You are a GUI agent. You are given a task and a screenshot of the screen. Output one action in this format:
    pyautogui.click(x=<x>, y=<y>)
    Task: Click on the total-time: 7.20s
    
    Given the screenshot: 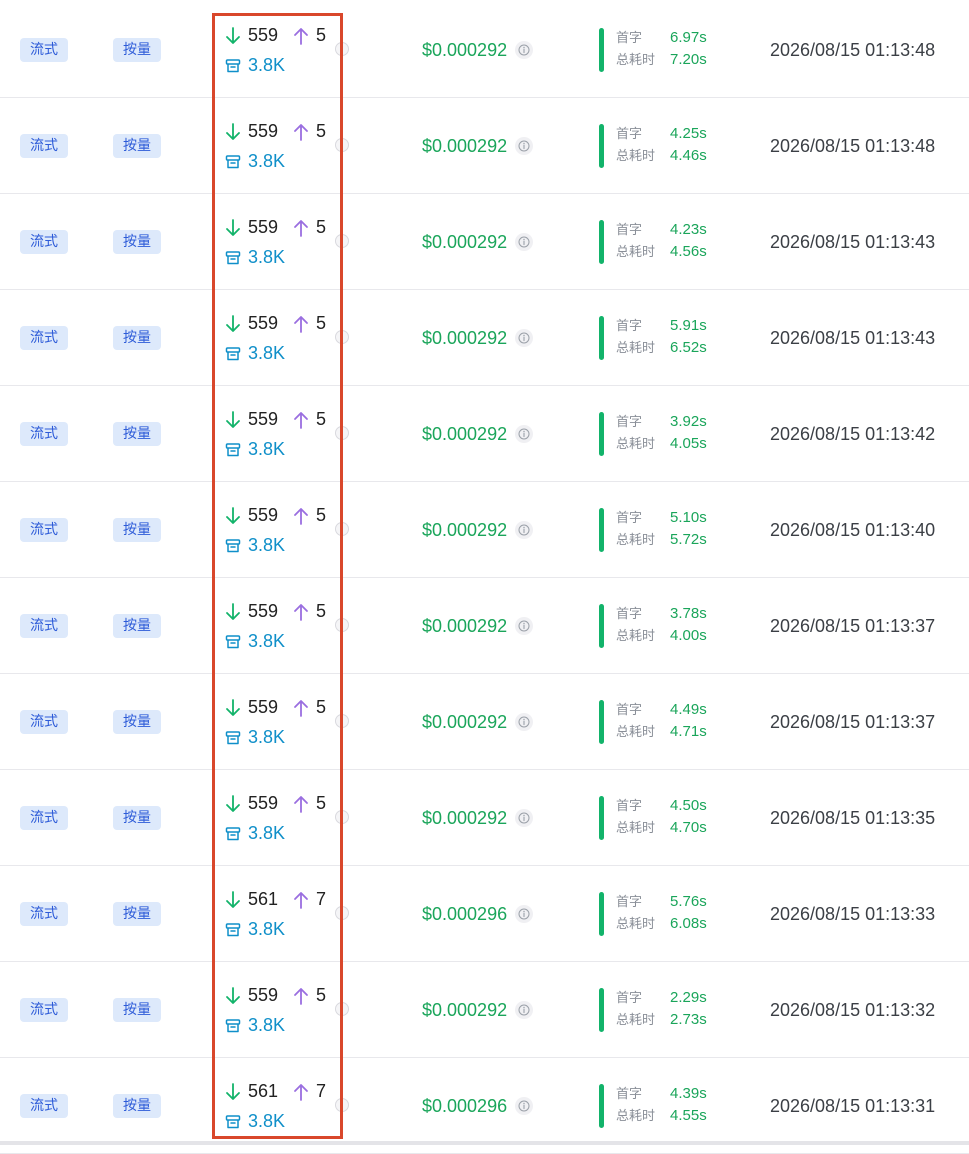 What is the action you would take?
    pyautogui.click(x=688, y=59)
    